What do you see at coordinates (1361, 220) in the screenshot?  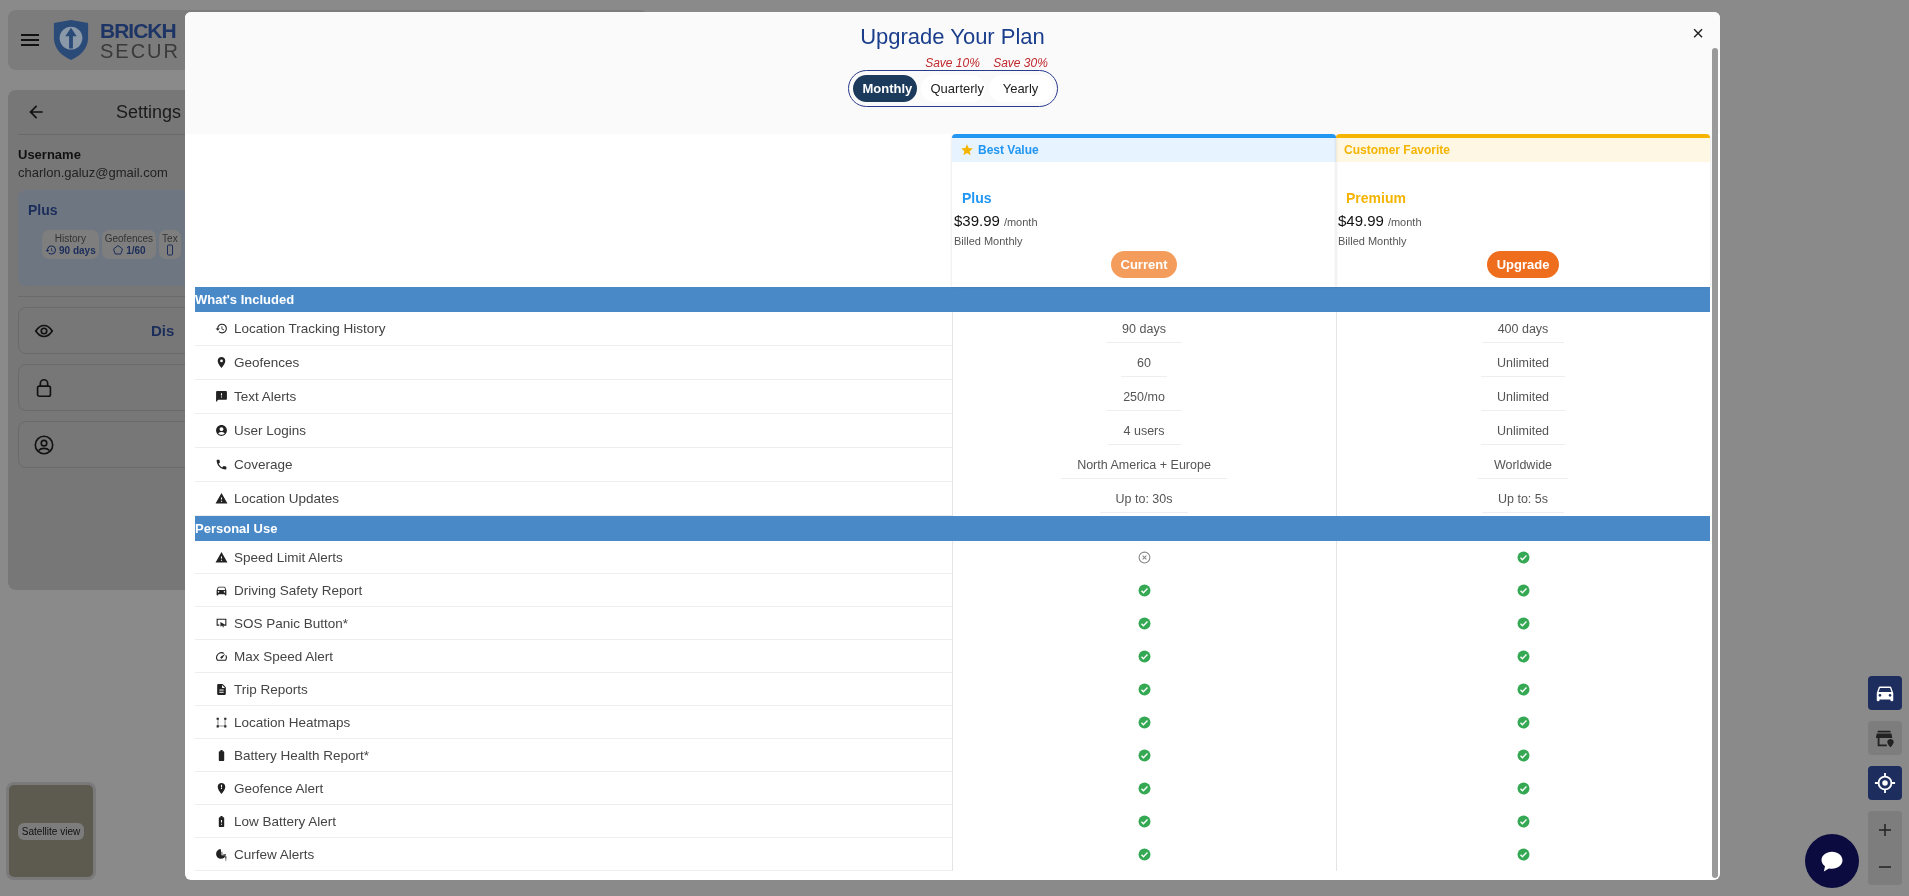 I see `plan-price: $49.99` at bounding box center [1361, 220].